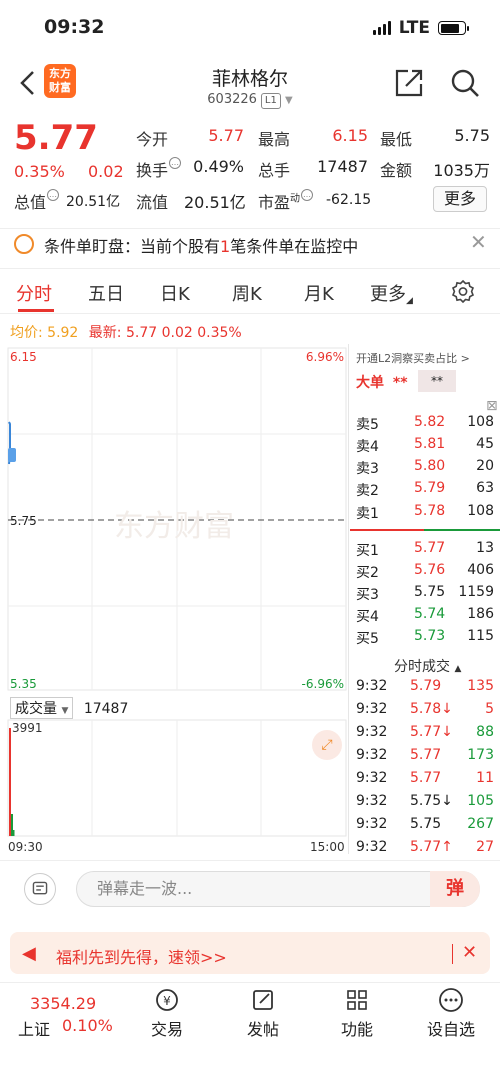  I want to click on dropdown-caret-icon: ▼, so click(65, 711).